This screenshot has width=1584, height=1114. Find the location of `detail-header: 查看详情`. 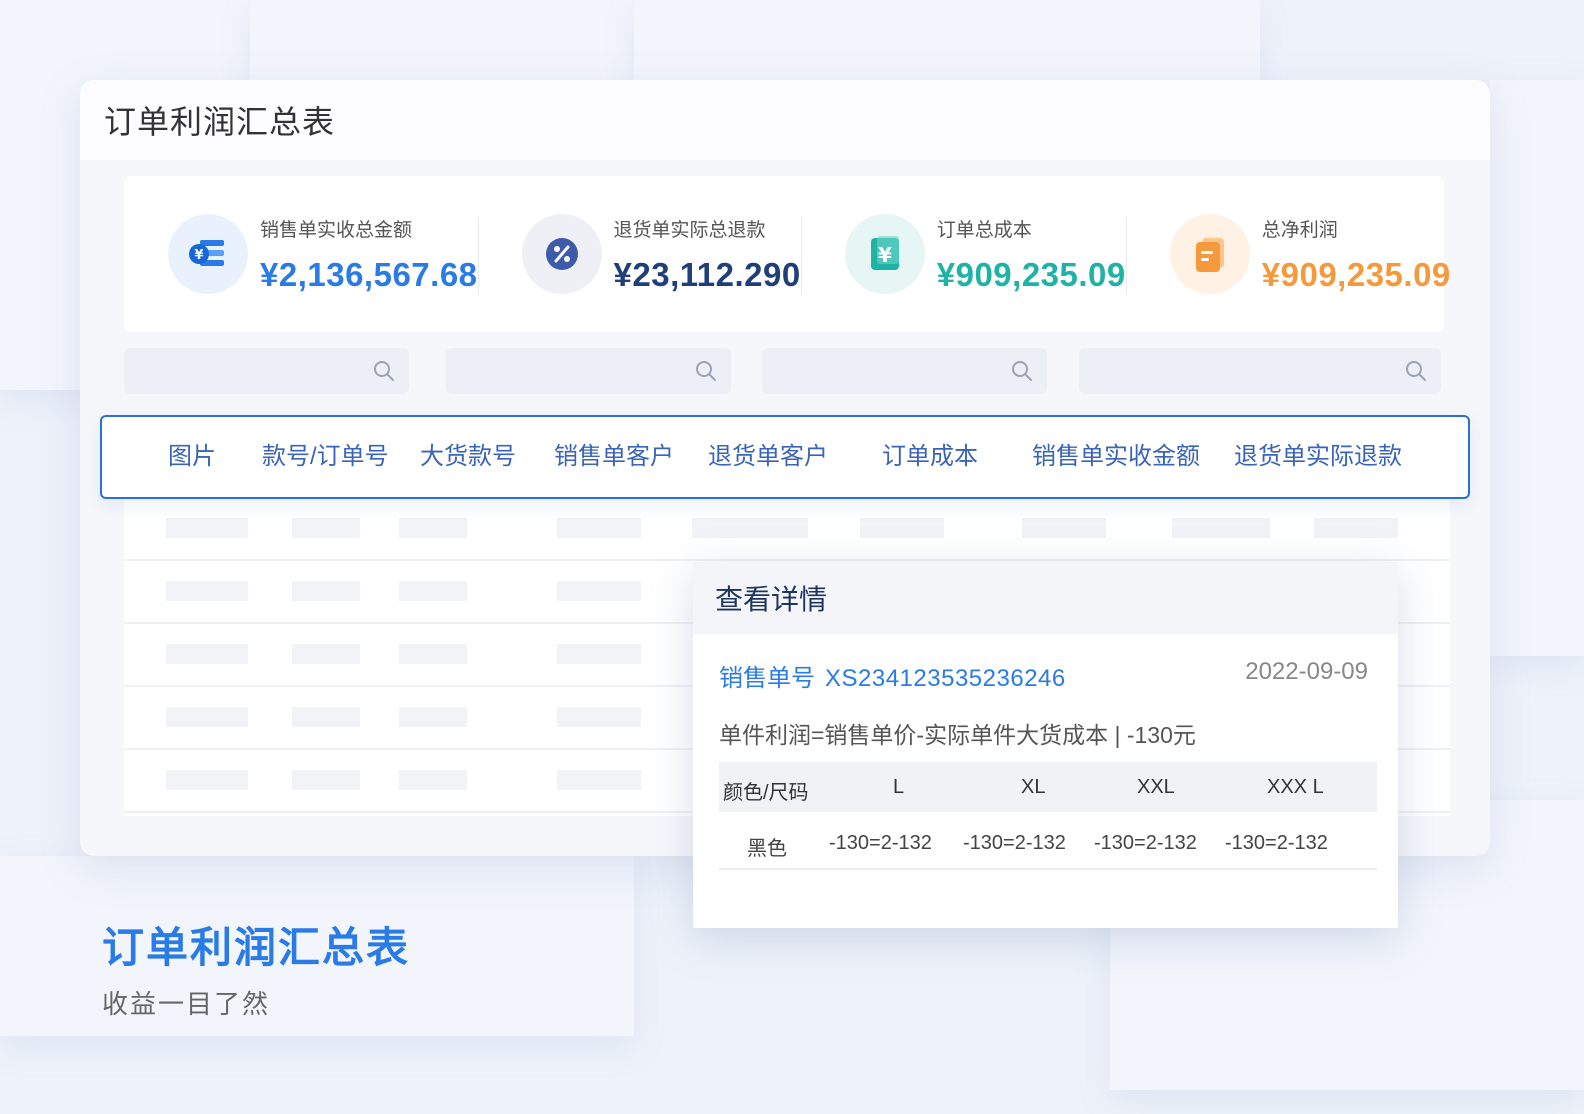

detail-header: 查看详情 is located at coordinates (1045, 598).